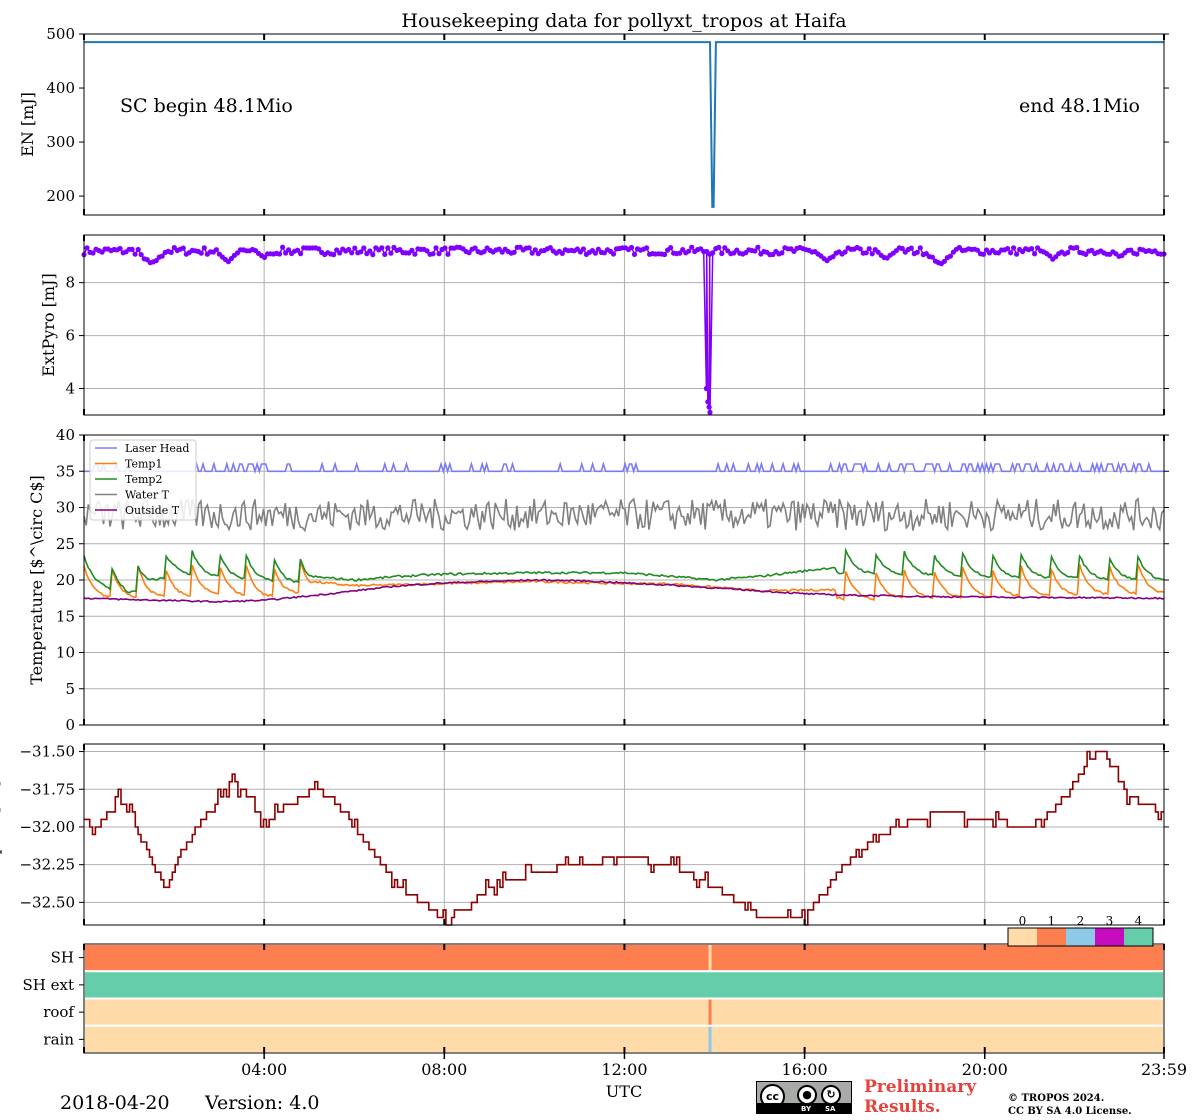 This screenshot has width=1200, height=1120. I want to click on energy-ytick-label: 500, so click(60, 34).